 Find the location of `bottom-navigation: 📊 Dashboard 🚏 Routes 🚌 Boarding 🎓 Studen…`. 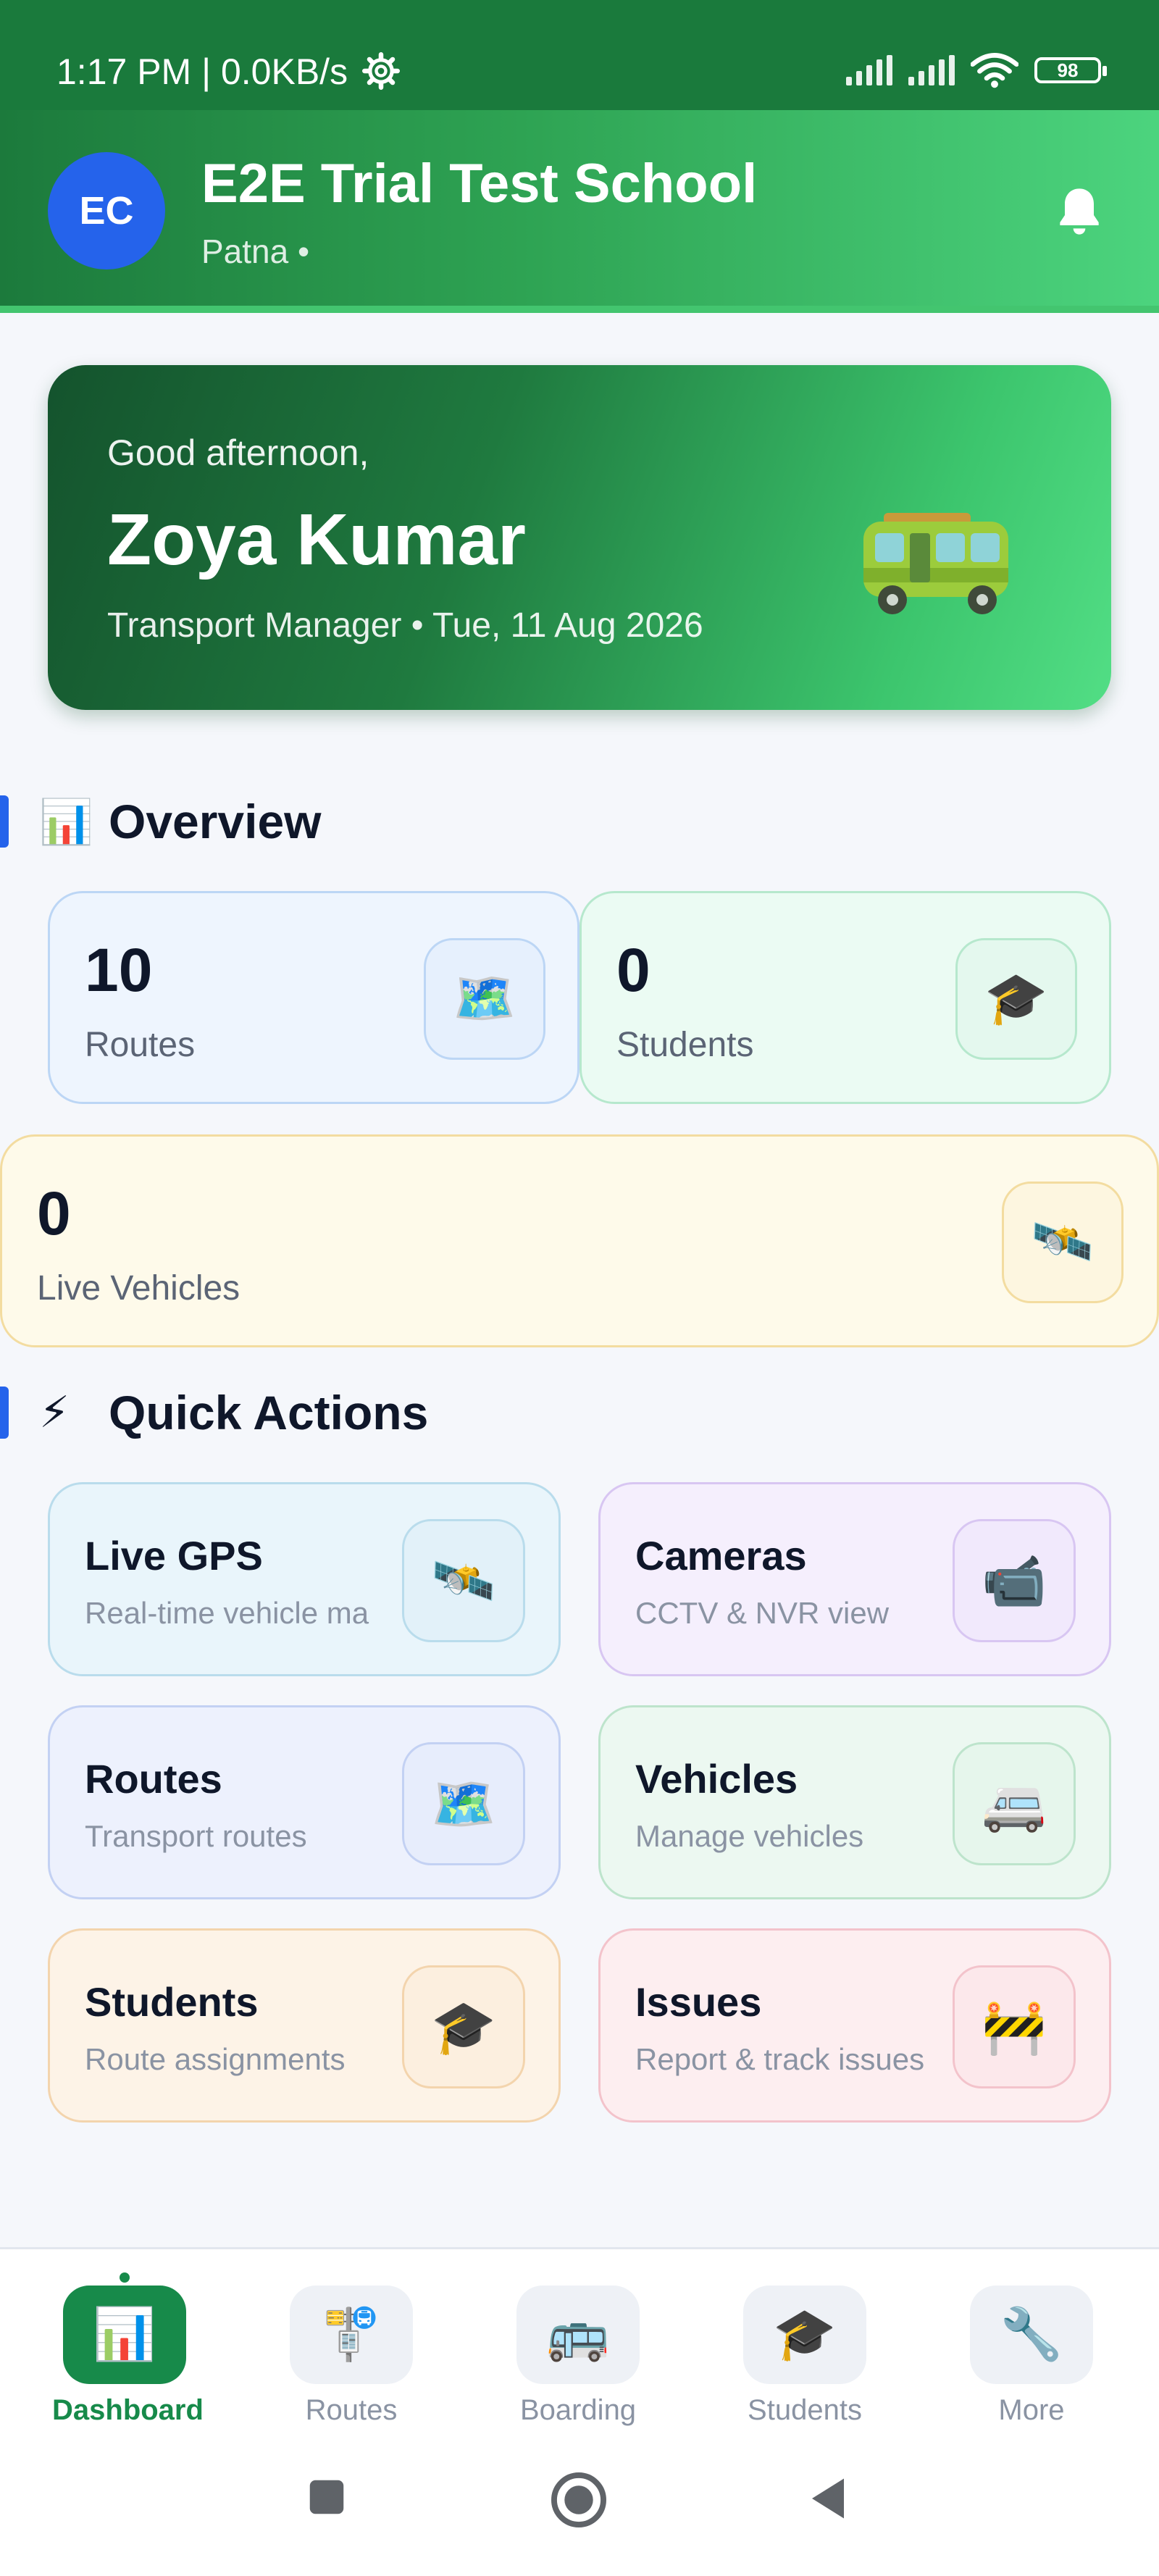

bottom-navigation: 📊 Dashboard 🚏 Routes 🚌 Boarding 🎓 Studen… is located at coordinates (579, 2338).